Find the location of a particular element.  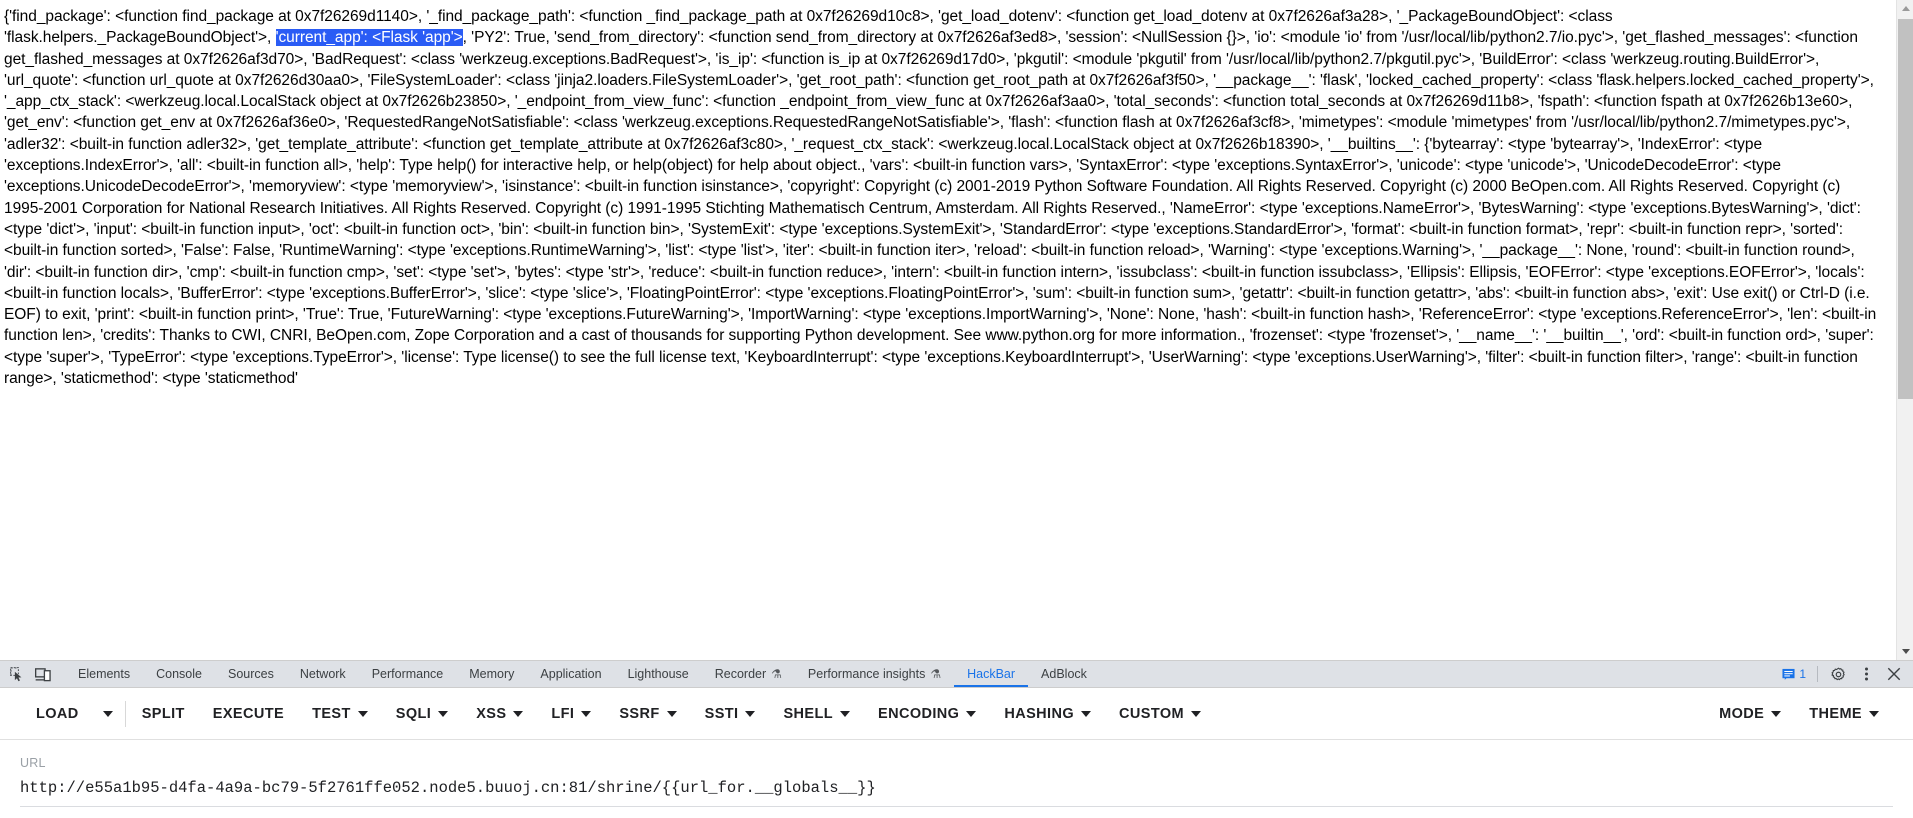

button-label: CUSTOM is located at coordinates (1151, 713).